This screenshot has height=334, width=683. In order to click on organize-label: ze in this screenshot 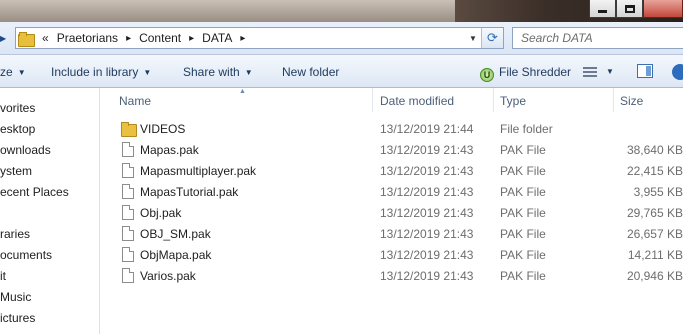, I will do `click(6, 72)`.